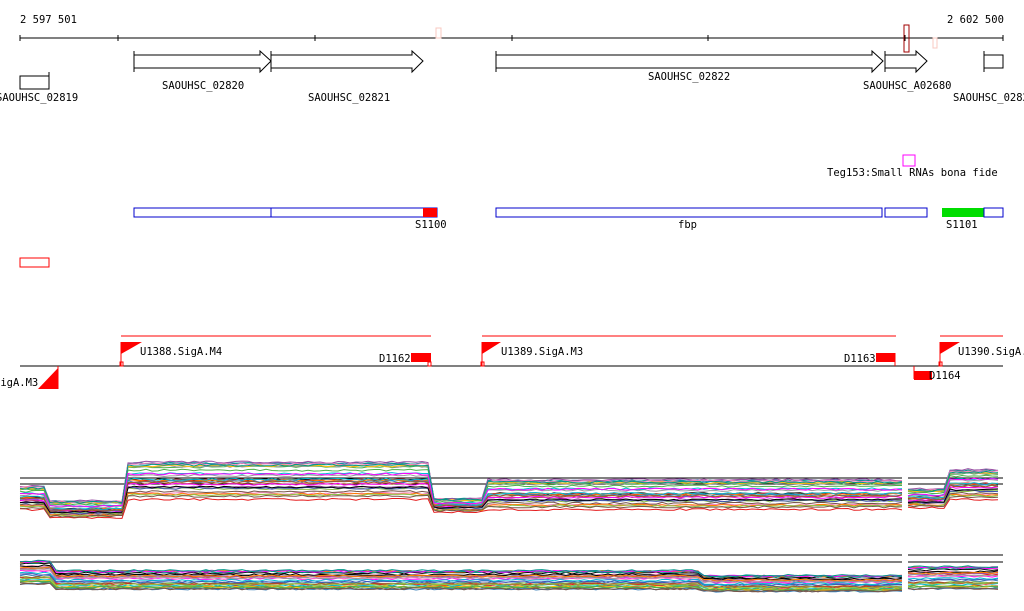  What do you see at coordinates (19, 383) in the screenshot?
I see `svg-text: SigA.M3` at bounding box center [19, 383].